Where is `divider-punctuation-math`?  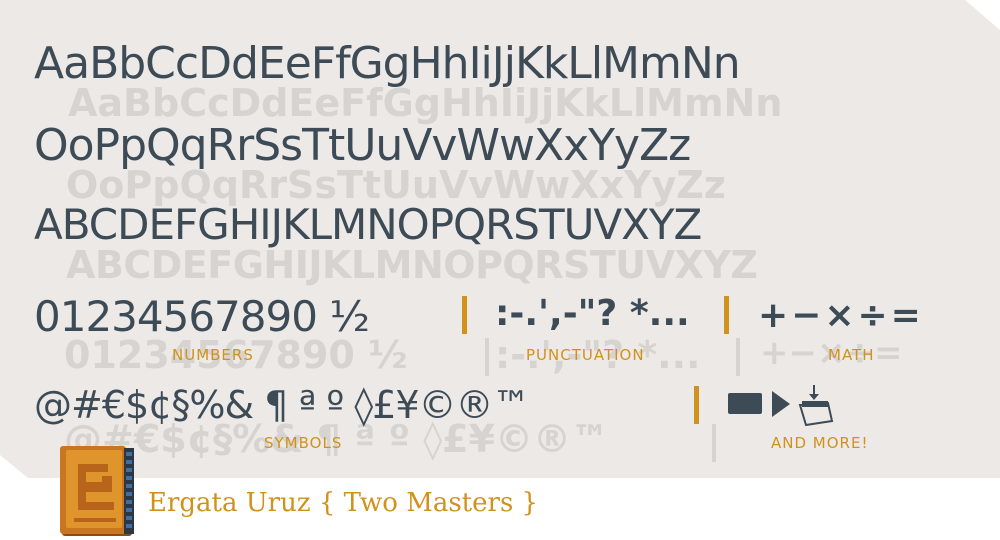
divider-punctuation-math is located at coordinates (726, 315).